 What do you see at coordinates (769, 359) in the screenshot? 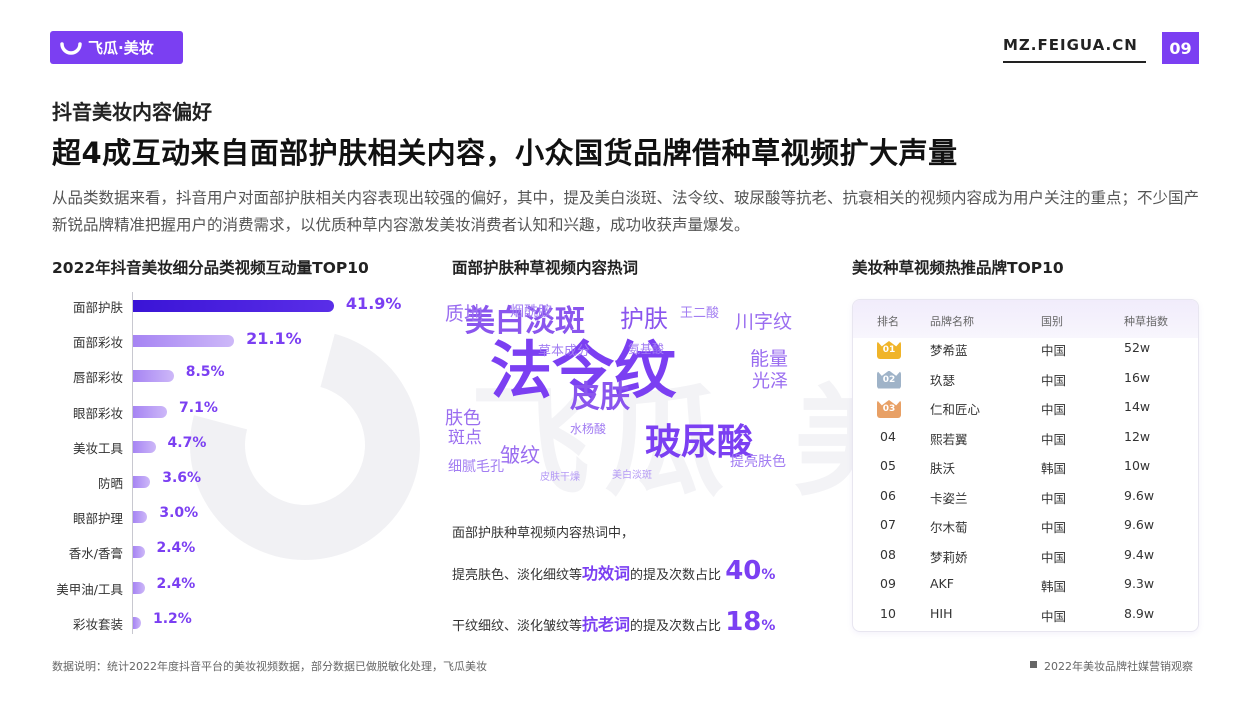
I see `cloud-word: 能量` at bounding box center [769, 359].